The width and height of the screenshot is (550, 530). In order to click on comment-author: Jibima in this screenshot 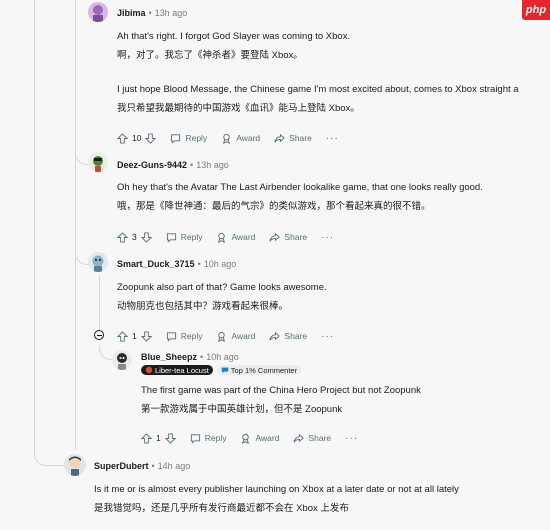, I will do `click(131, 13)`.